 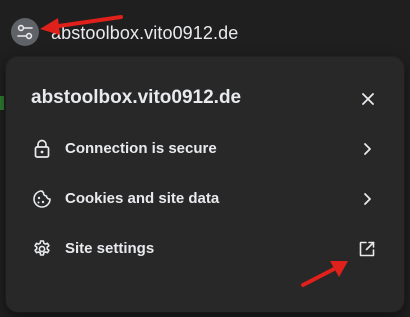 I want to click on close-icon, so click(x=368, y=99).